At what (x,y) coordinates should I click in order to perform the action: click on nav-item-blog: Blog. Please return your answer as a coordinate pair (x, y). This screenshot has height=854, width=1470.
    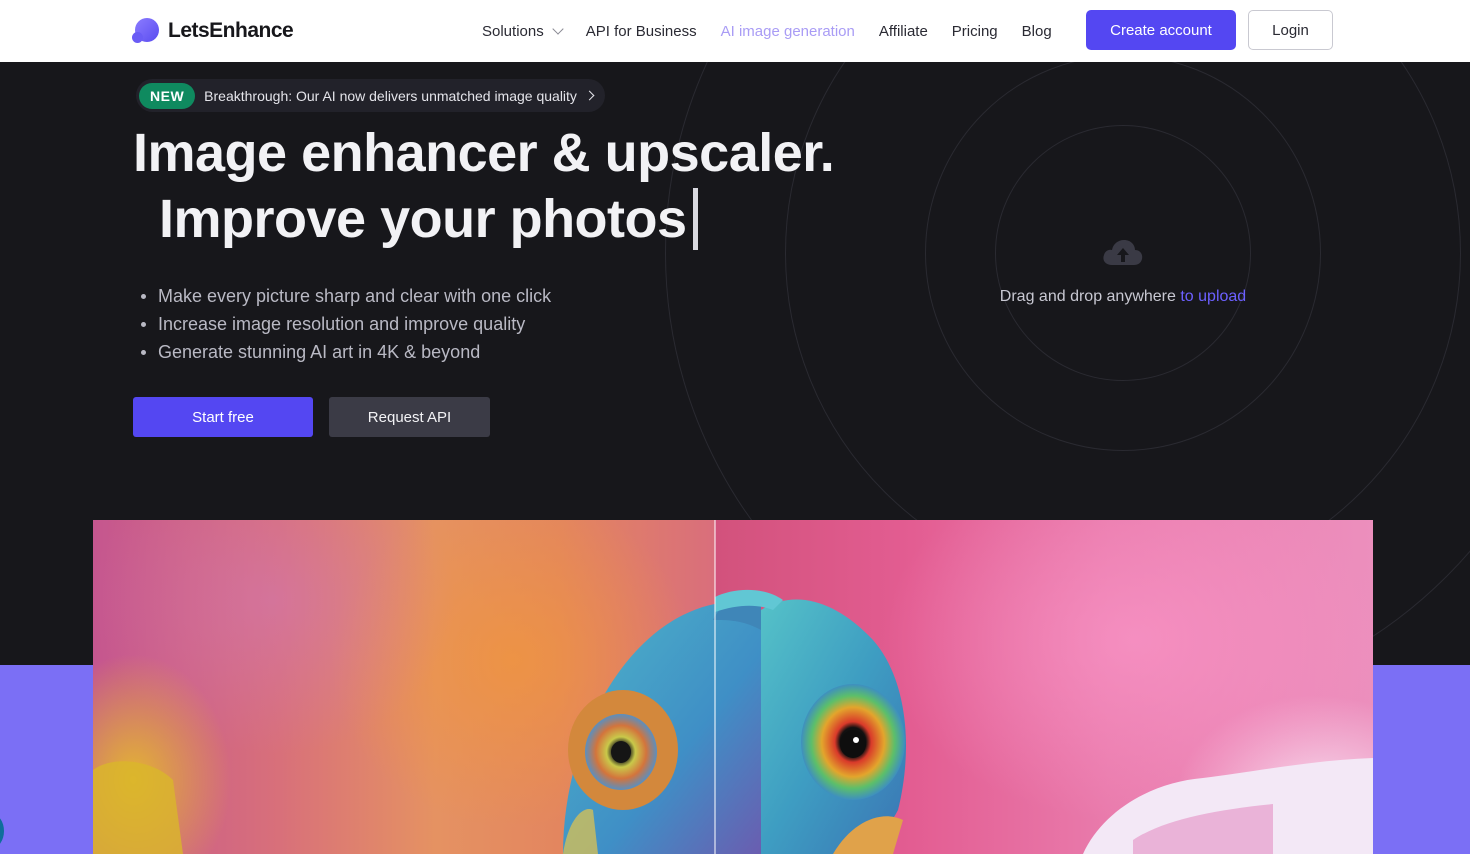
    Looking at the image, I should click on (1037, 31).